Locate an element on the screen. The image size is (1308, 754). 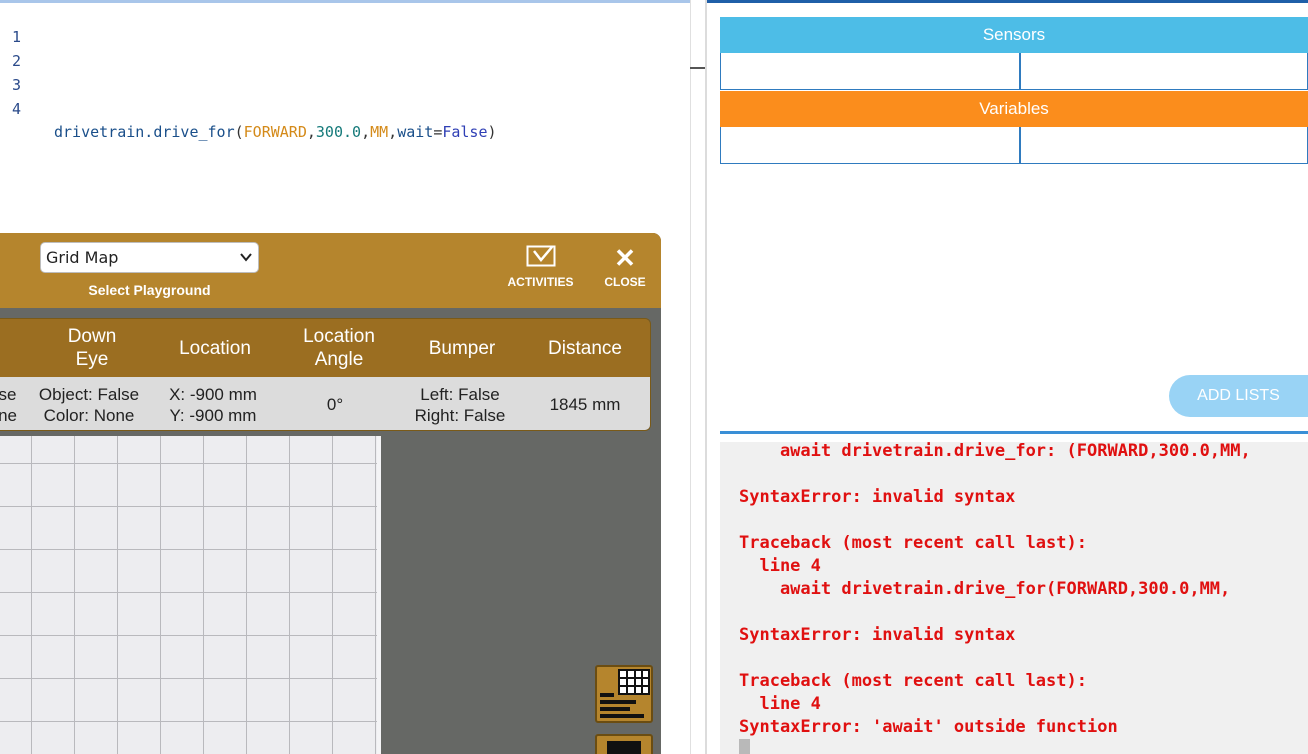
value-down-eye: Object: False Color: None is located at coordinates (89, 404).